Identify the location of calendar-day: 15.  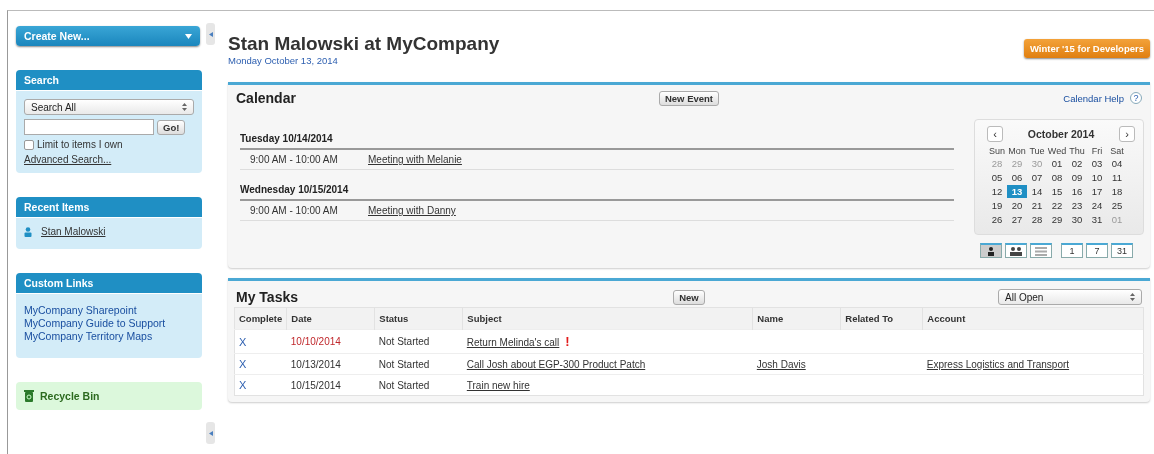
(1057, 191).